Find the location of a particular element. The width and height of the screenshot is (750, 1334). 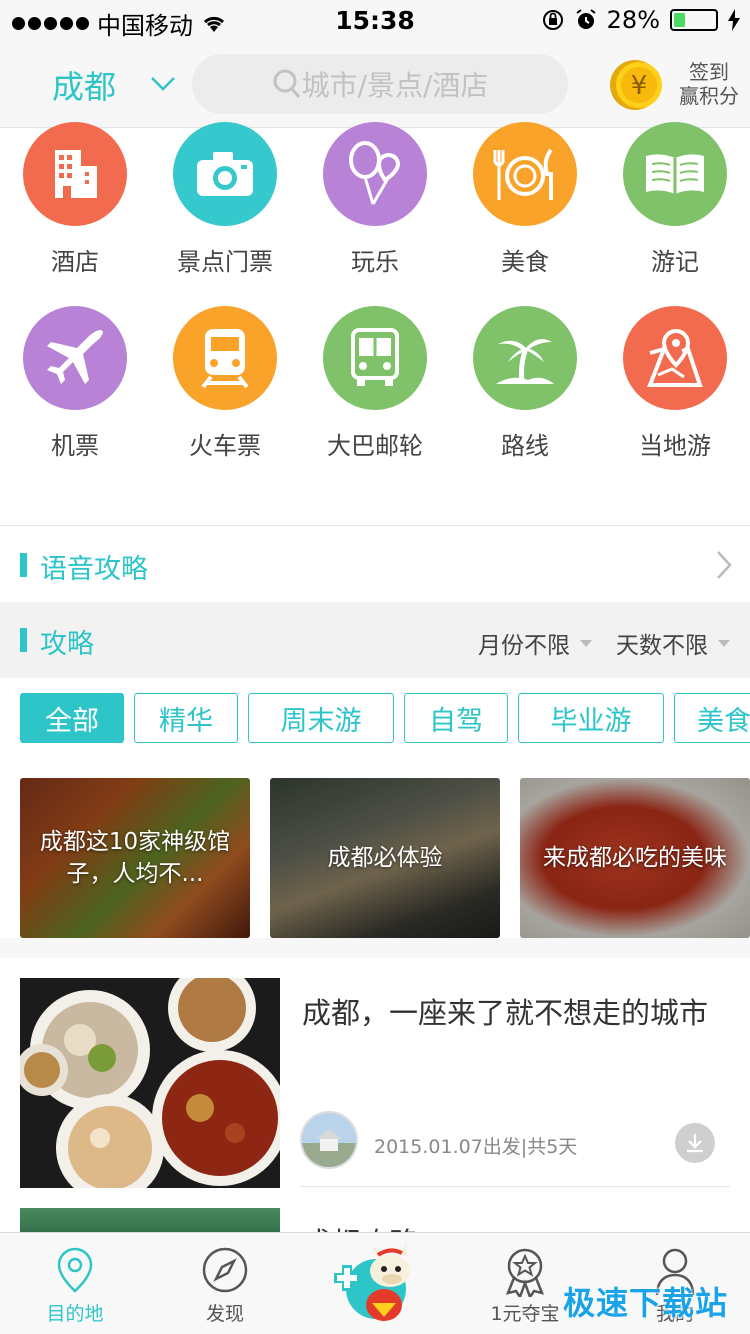

days-filter: 天数不限 is located at coordinates (673, 643).